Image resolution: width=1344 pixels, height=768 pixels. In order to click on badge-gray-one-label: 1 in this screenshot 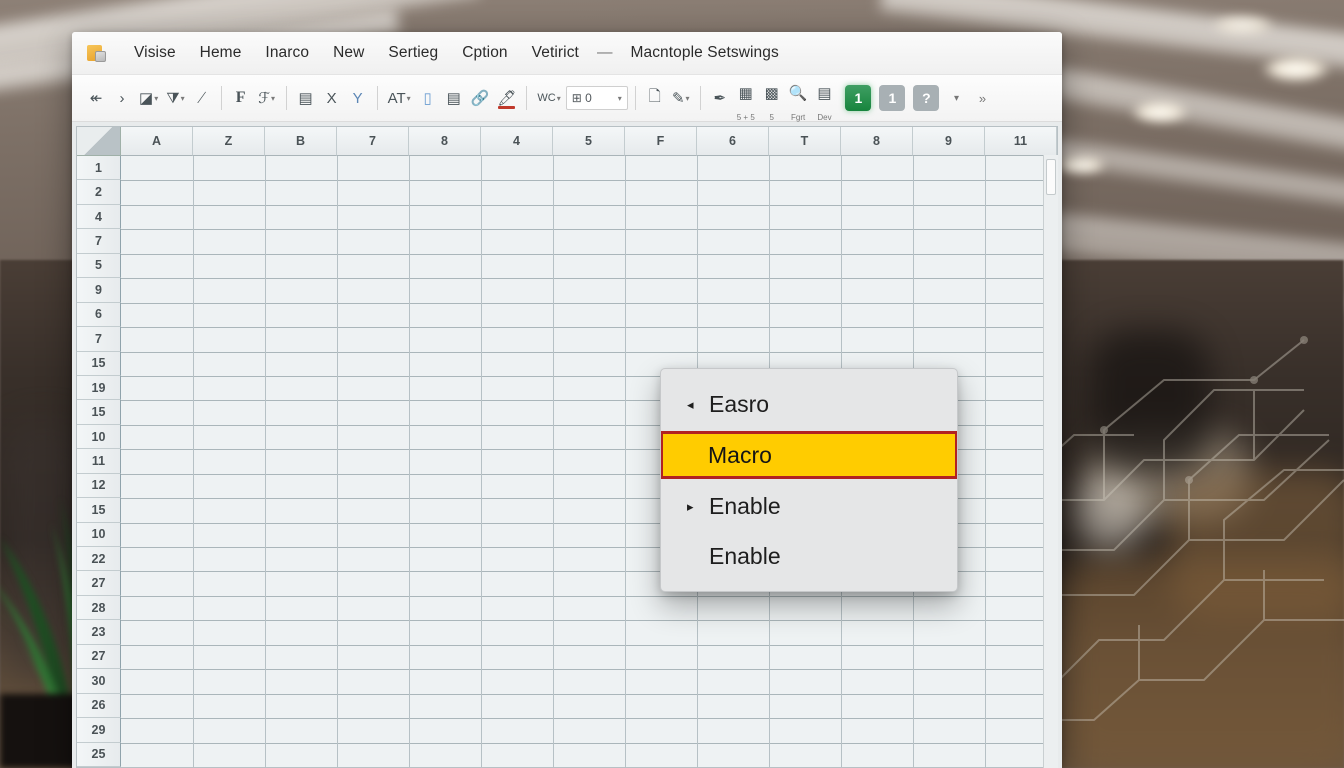, I will do `click(892, 98)`.